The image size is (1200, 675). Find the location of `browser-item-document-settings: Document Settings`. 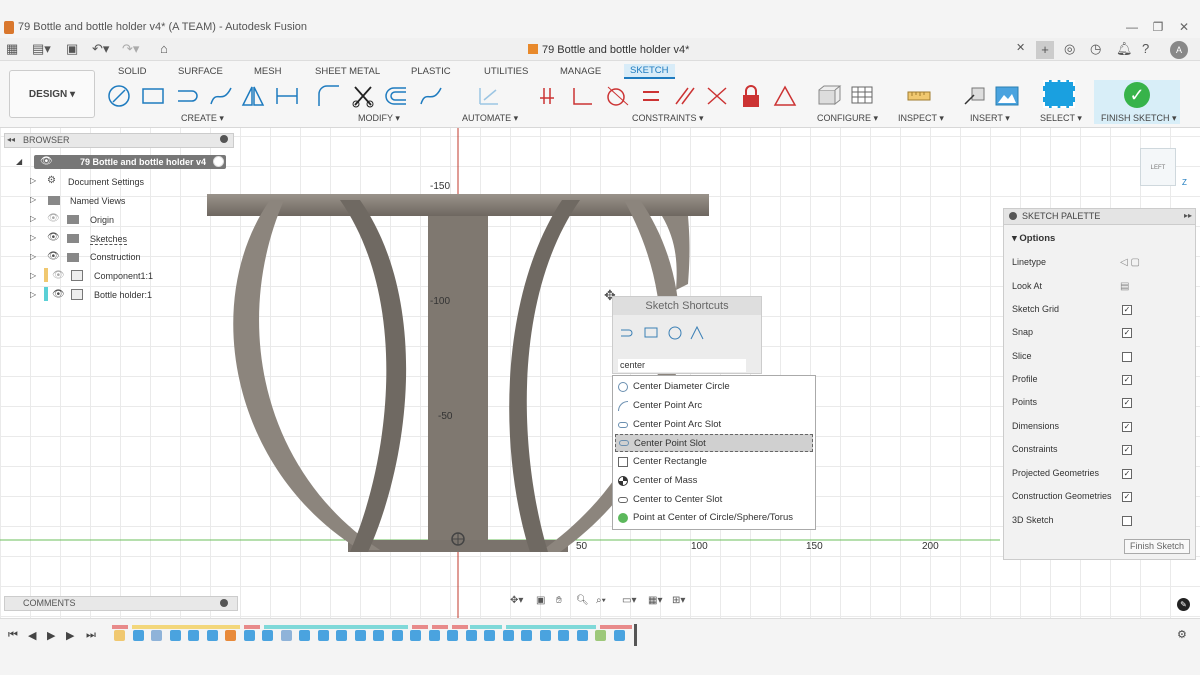

browser-item-document-settings: Document Settings is located at coordinates (106, 182).